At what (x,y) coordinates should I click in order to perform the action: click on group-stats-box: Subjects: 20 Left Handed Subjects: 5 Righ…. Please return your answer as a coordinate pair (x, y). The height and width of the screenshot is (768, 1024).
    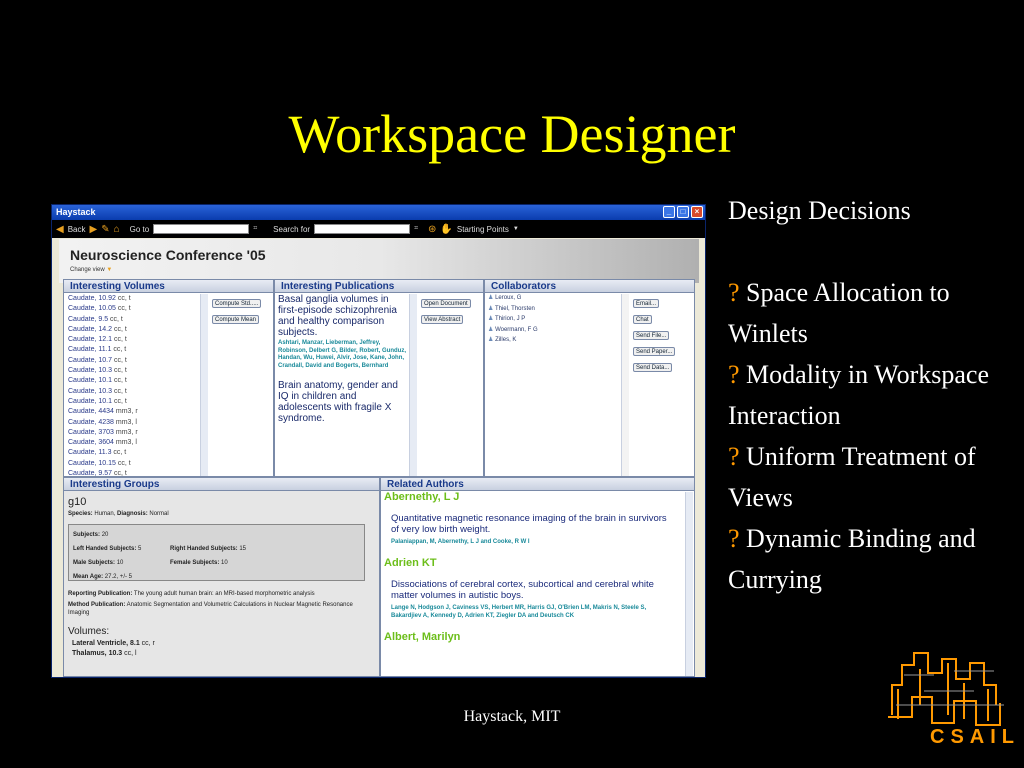
    Looking at the image, I should click on (216, 552).